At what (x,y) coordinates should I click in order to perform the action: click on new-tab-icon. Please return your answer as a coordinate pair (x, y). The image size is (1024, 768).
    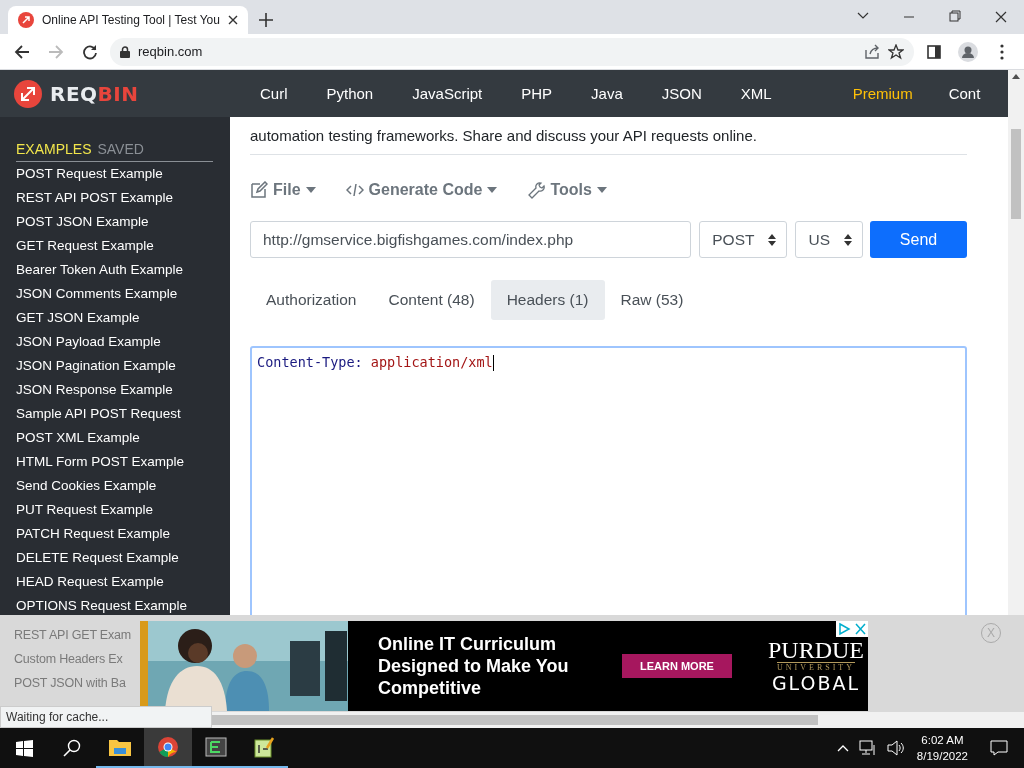
    Looking at the image, I should click on (266, 20).